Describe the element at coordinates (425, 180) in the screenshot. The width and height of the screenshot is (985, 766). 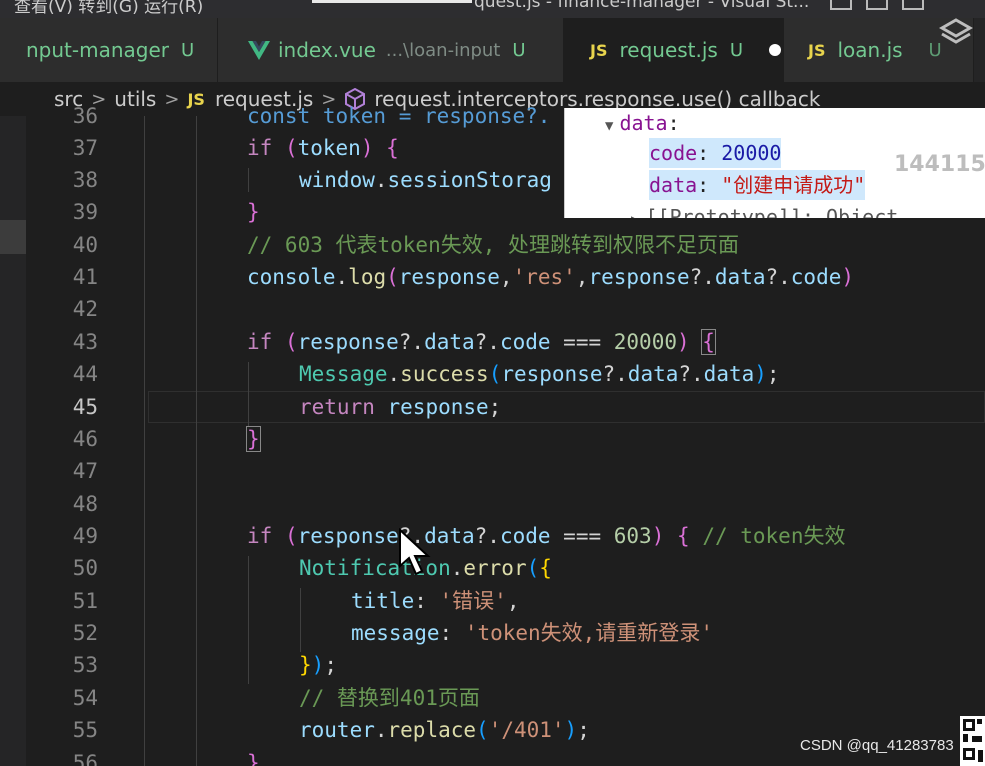
I see `code-line-38: window.sessionStorag` at that location.